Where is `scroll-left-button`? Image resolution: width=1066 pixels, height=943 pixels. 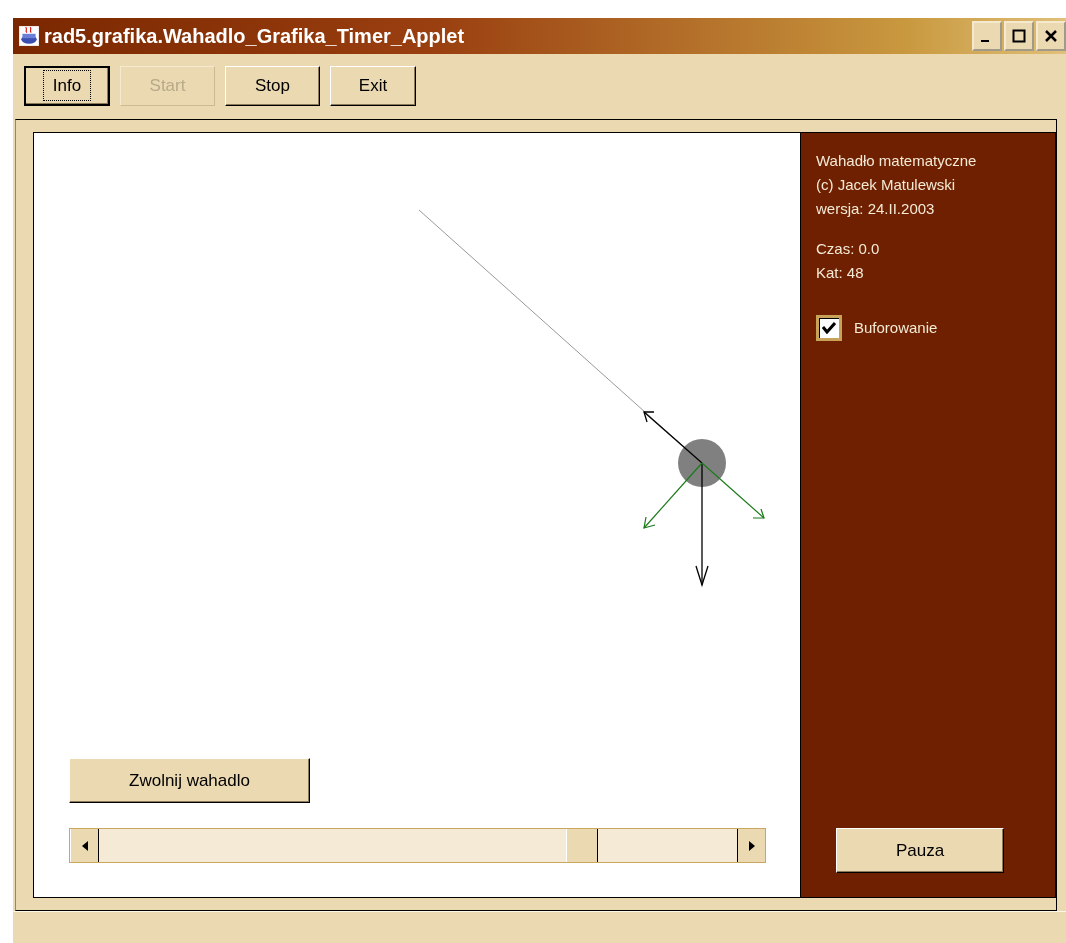 scroll-left-button is located at coordinates (84, 845).